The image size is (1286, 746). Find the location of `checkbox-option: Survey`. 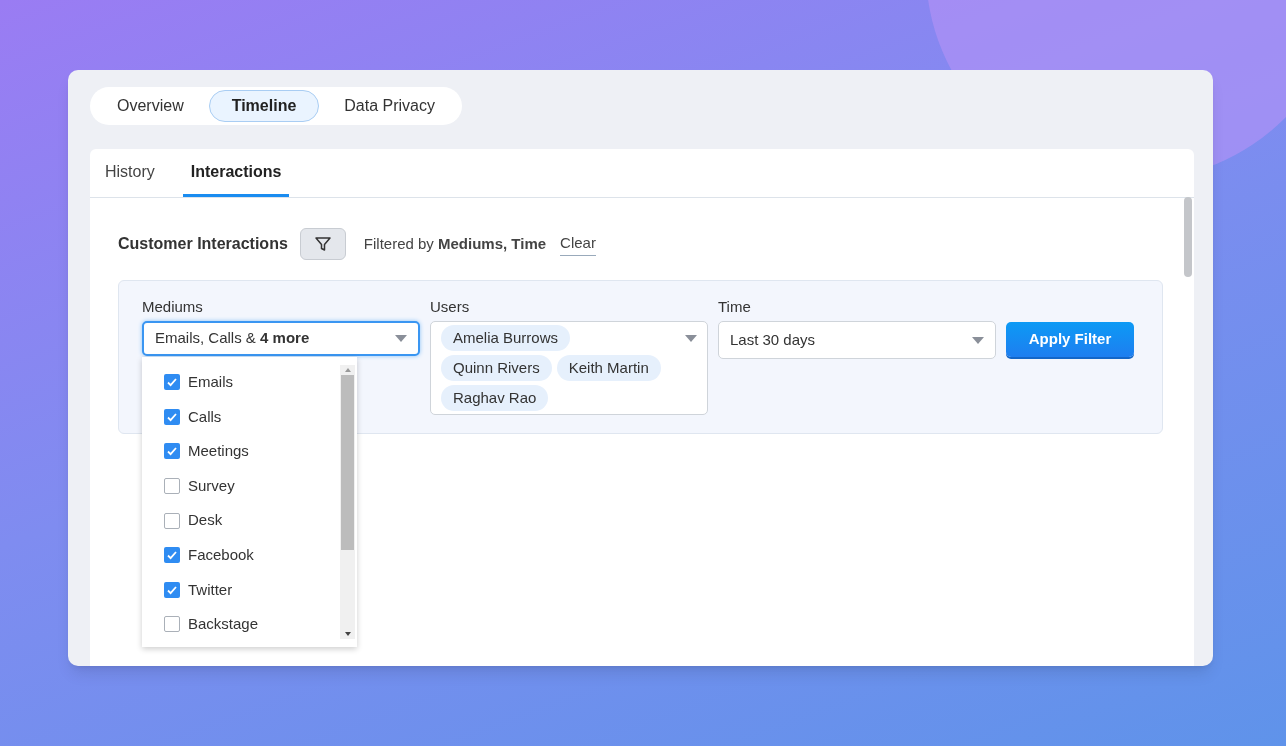

checkbox-option: Survey is located at coordinates (241, 486).